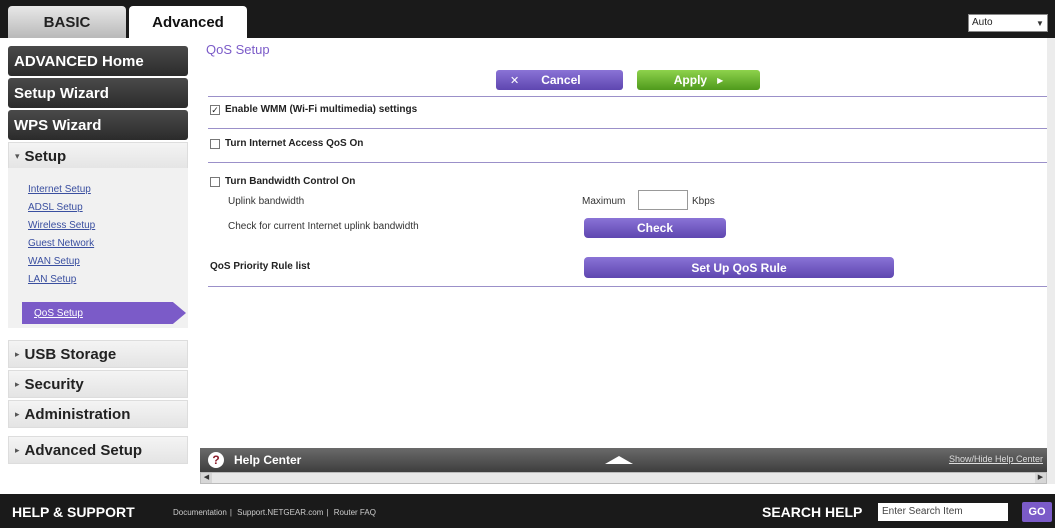 Image resolution: width=1055 pixels, height=528 pixels. I want to click on go-button: GO, so click(1037, 512).